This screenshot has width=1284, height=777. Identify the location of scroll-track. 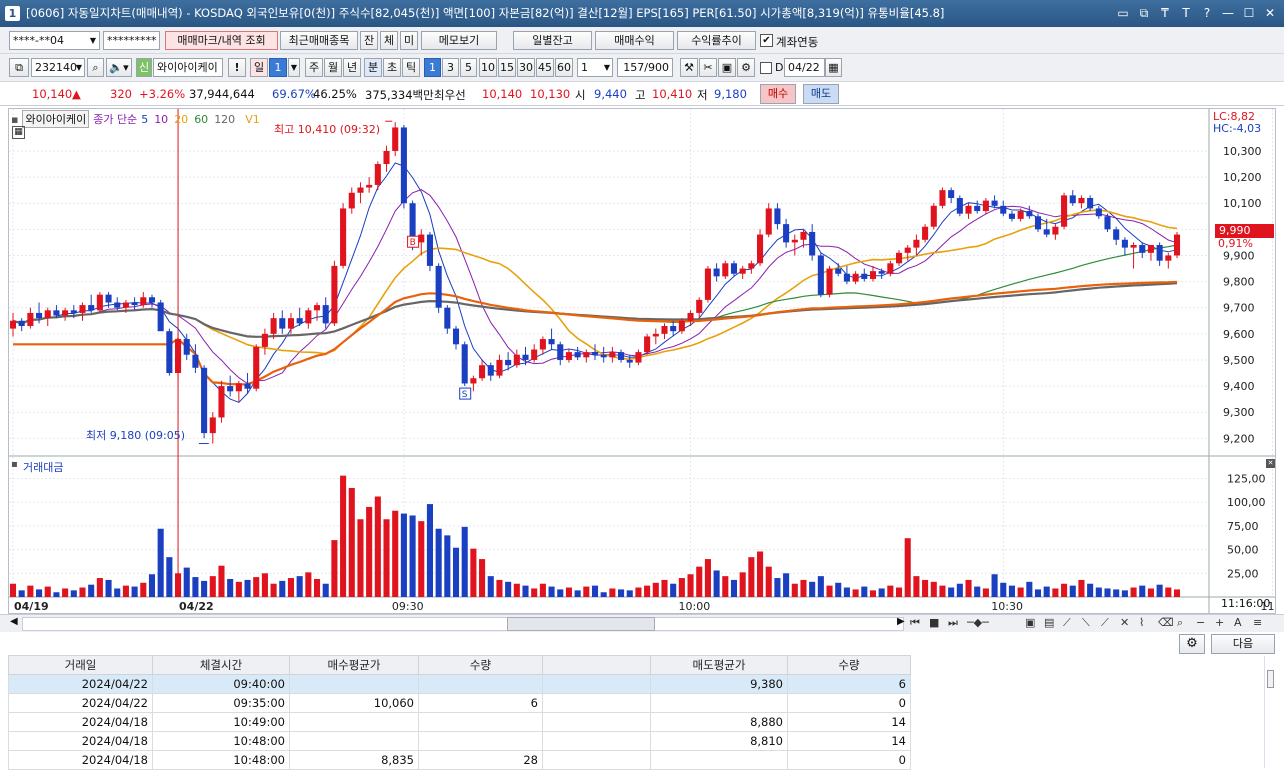
(463, 624).